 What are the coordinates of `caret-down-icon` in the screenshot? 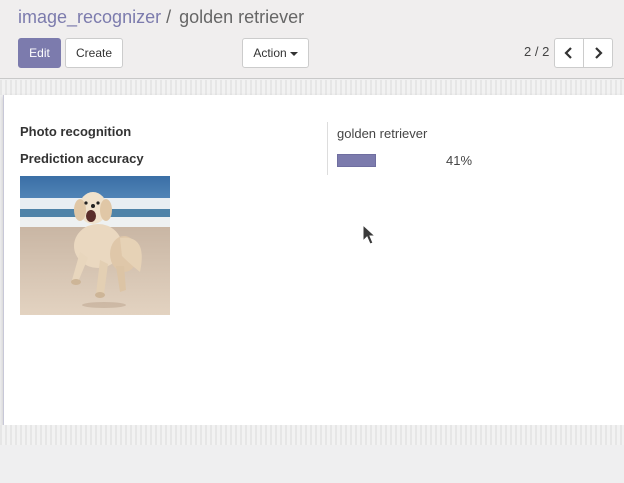 It's located at (293, 53).